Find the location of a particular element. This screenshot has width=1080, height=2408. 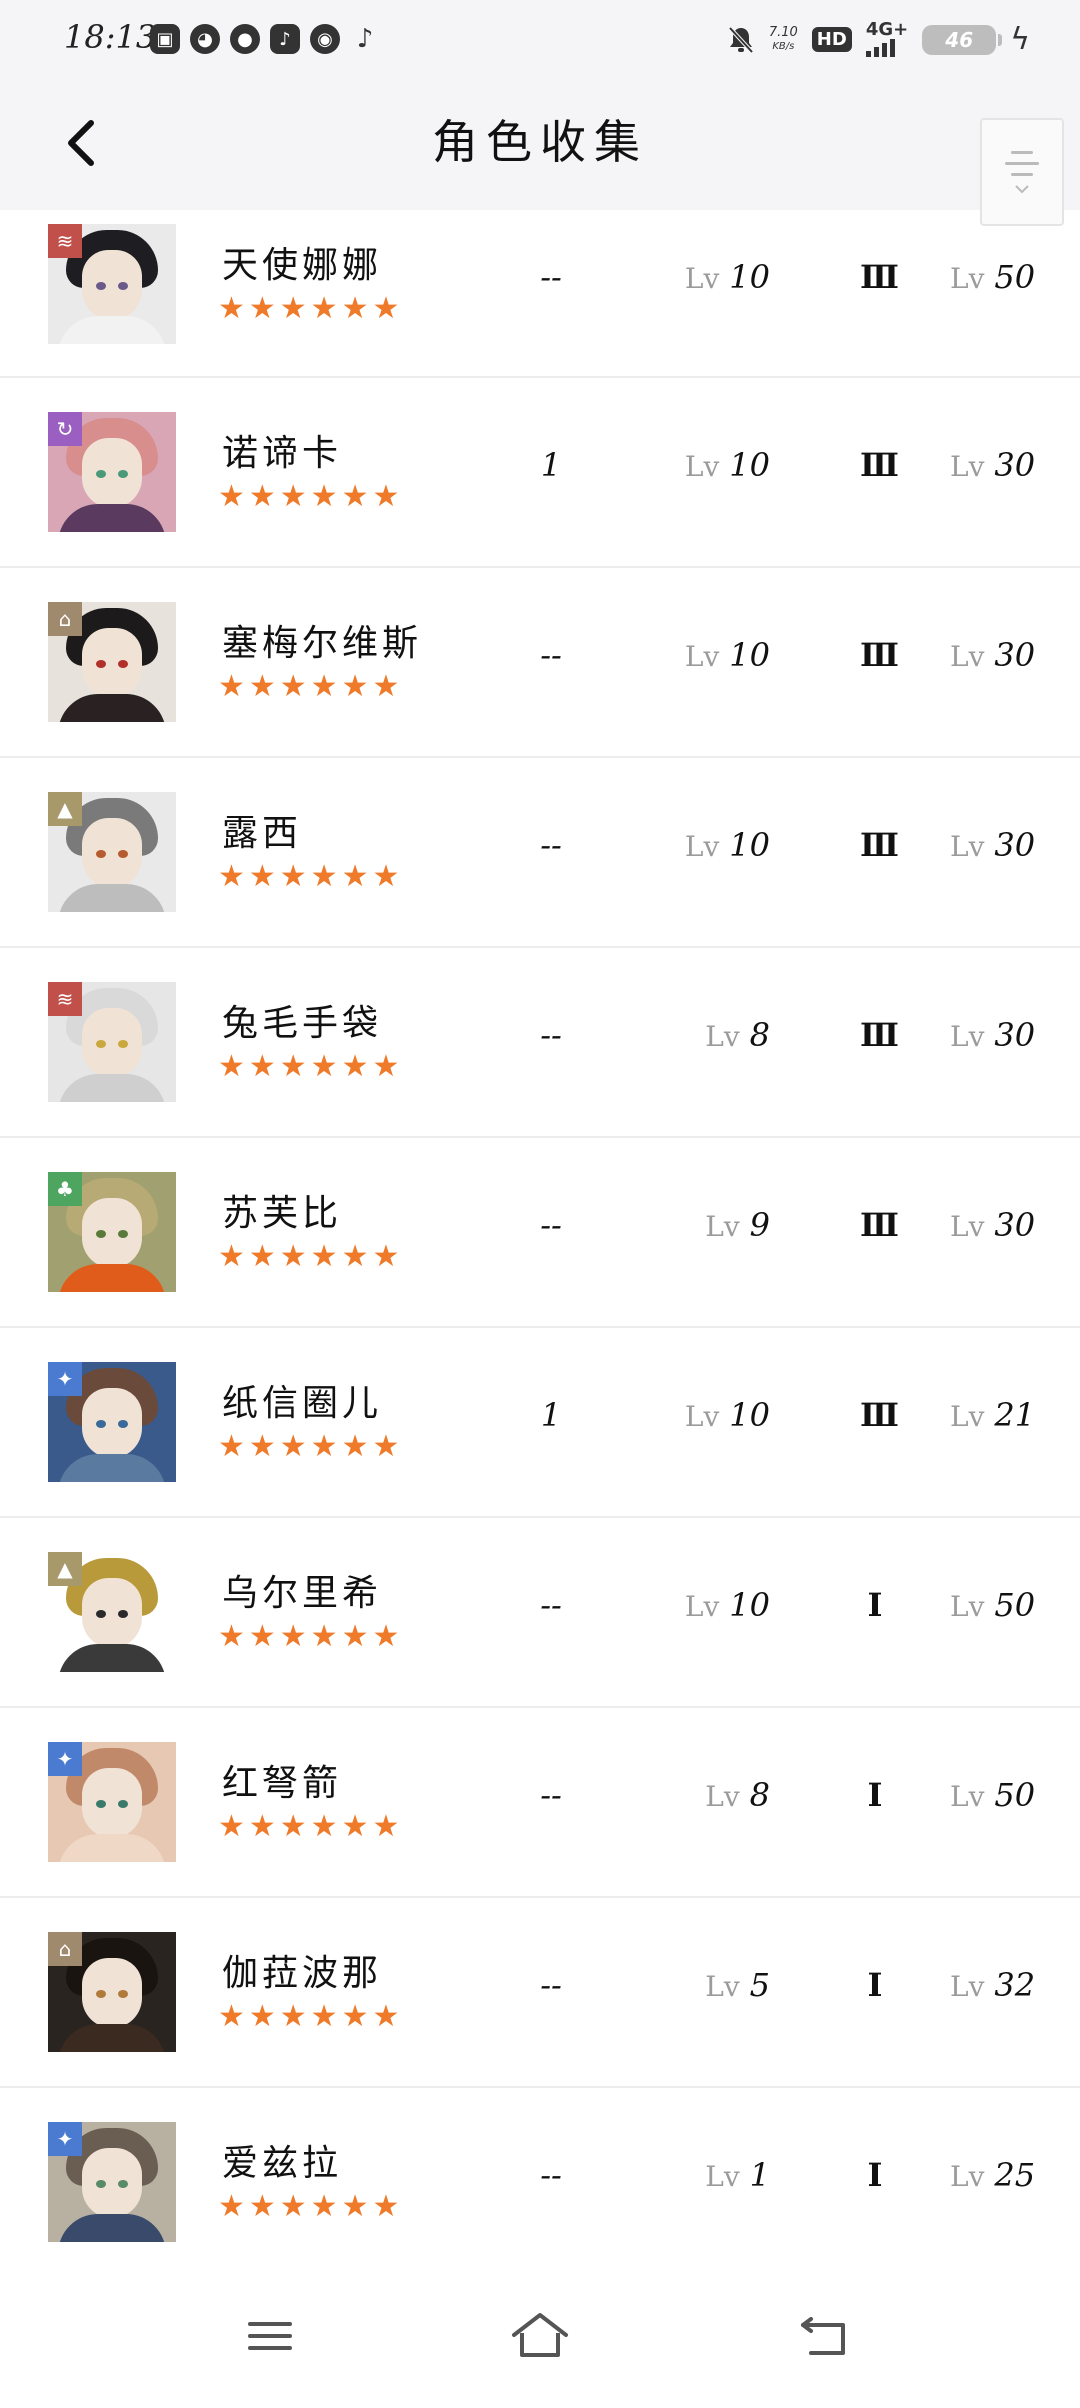

bilibili-icon: ▣ is located at coordinates (165, 39).